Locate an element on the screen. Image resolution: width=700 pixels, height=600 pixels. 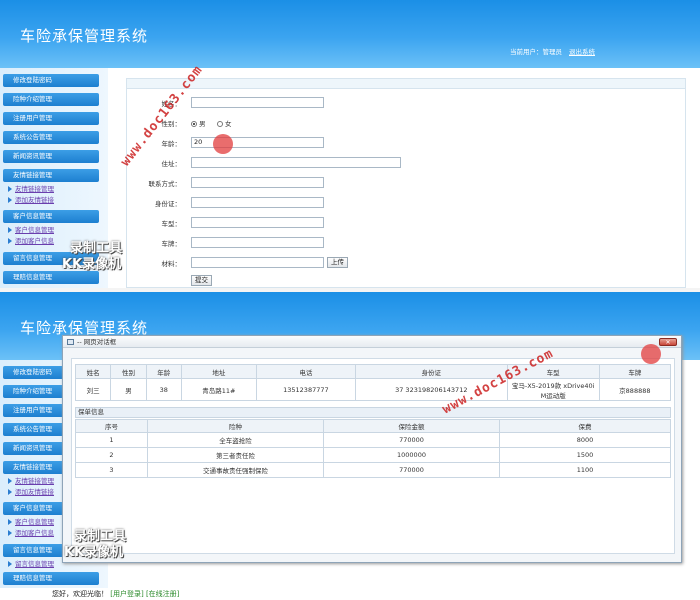
sidebar-item-links: 友情链接管理 is located at coordinates (51, 175).